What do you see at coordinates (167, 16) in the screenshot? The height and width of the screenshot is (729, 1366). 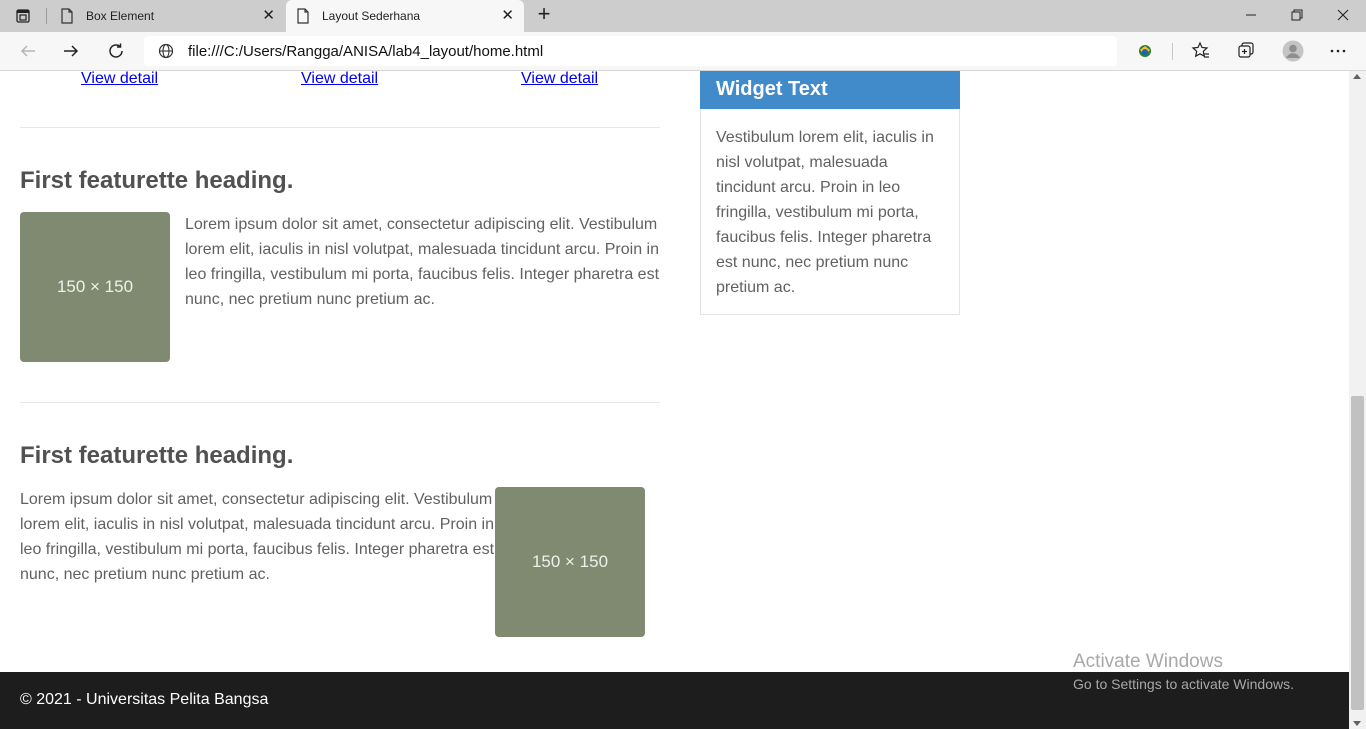 I see `tab-box-element: Box Element ✕` at bounding box center [167, 16].